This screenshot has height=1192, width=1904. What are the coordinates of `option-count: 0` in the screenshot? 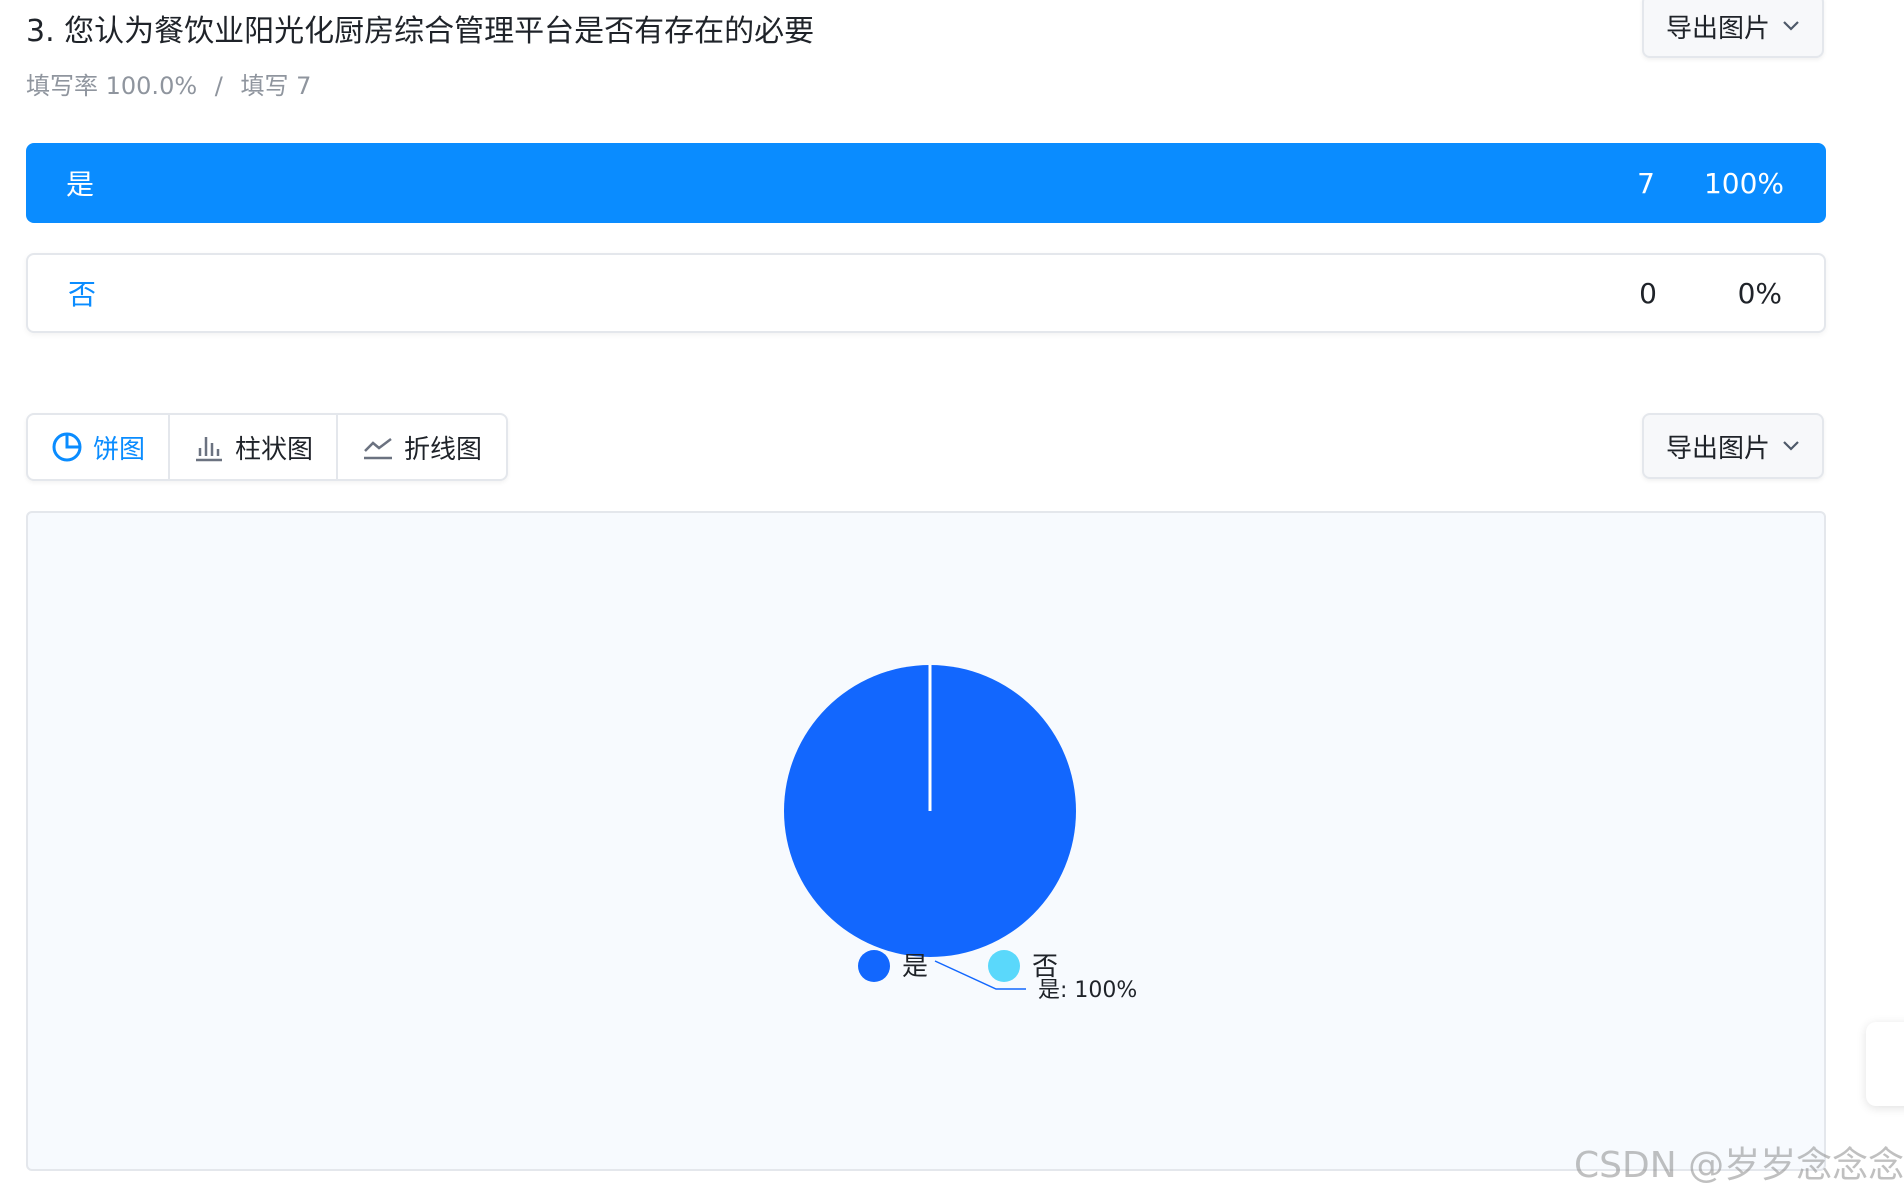 It's located at (1648, 293).